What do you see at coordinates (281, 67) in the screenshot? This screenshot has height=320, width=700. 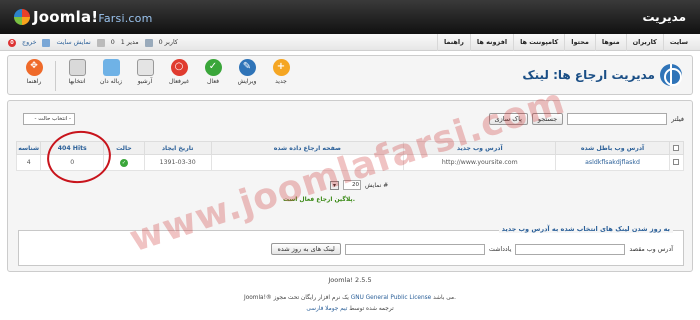 I see `new-icon` at bounding box center [281, 67].